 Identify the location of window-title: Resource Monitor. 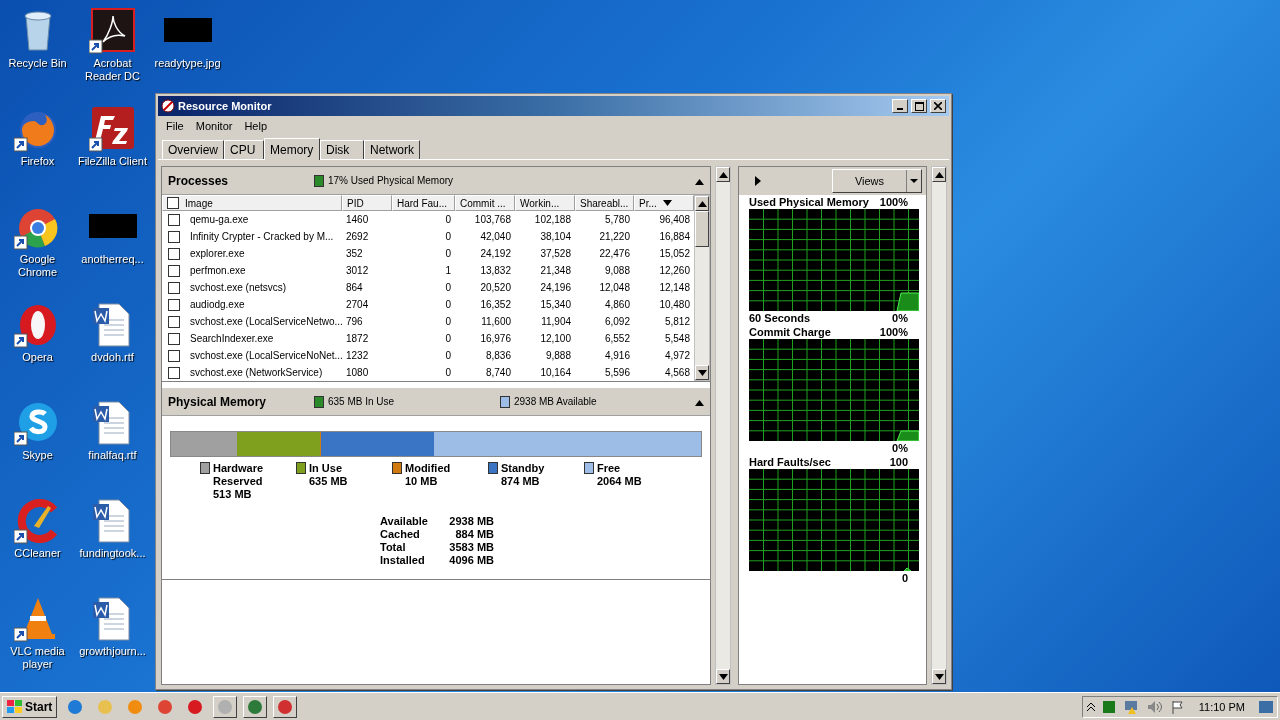
(225, 106).